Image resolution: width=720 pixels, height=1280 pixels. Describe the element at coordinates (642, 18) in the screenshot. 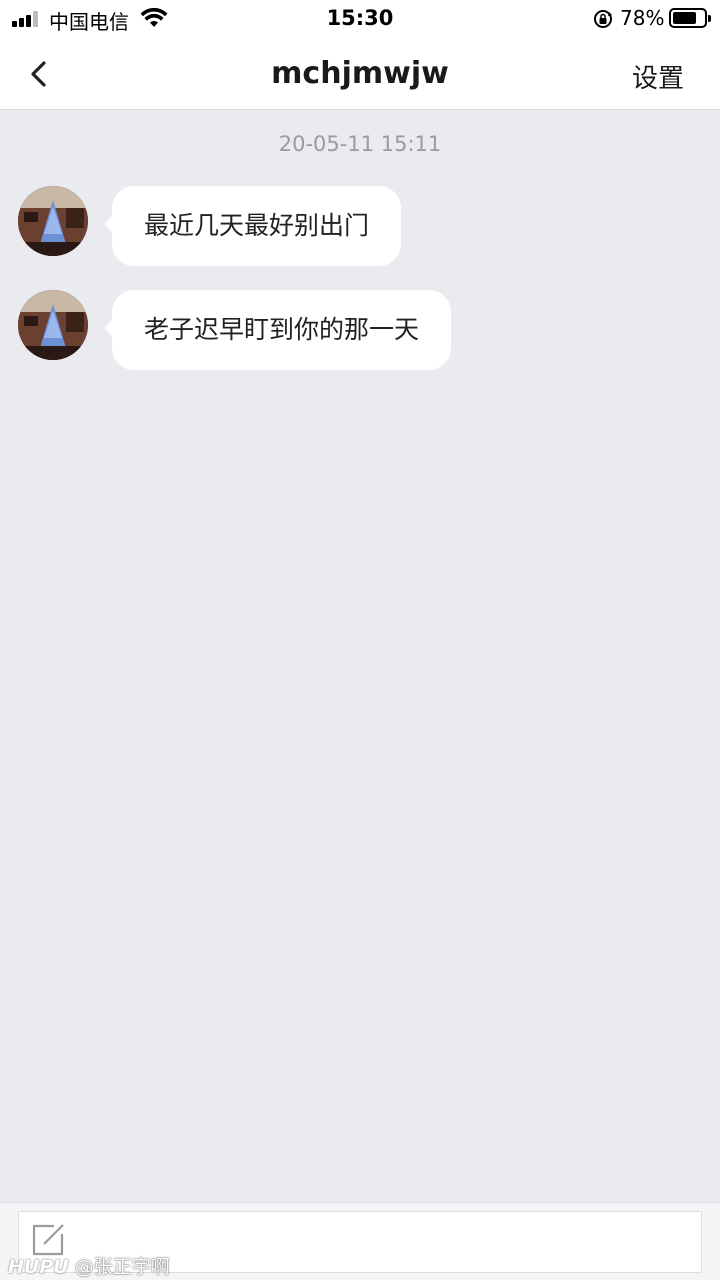

I see `battery-percent: 78%` at that location.